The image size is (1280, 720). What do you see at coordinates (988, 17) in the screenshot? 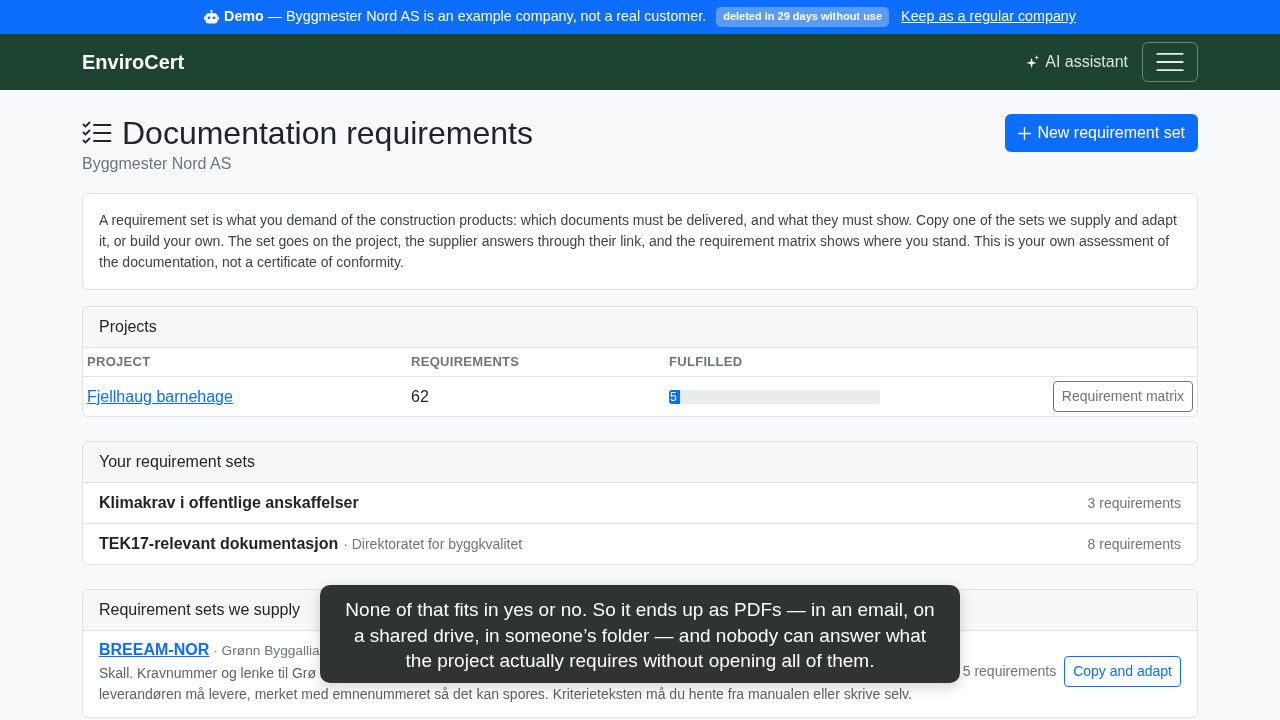
I see `keep-company-link: Keep as a regular company` at bounding box center [988, 17].